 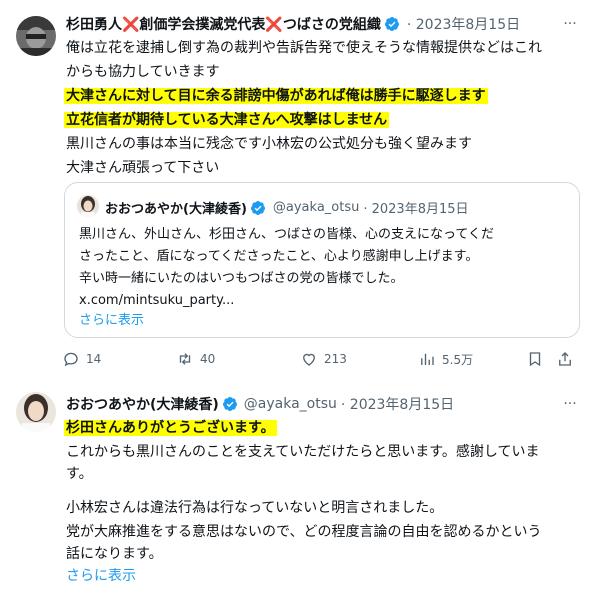 I want to click on view-count: 5.5万, so click(x=458, y=359).